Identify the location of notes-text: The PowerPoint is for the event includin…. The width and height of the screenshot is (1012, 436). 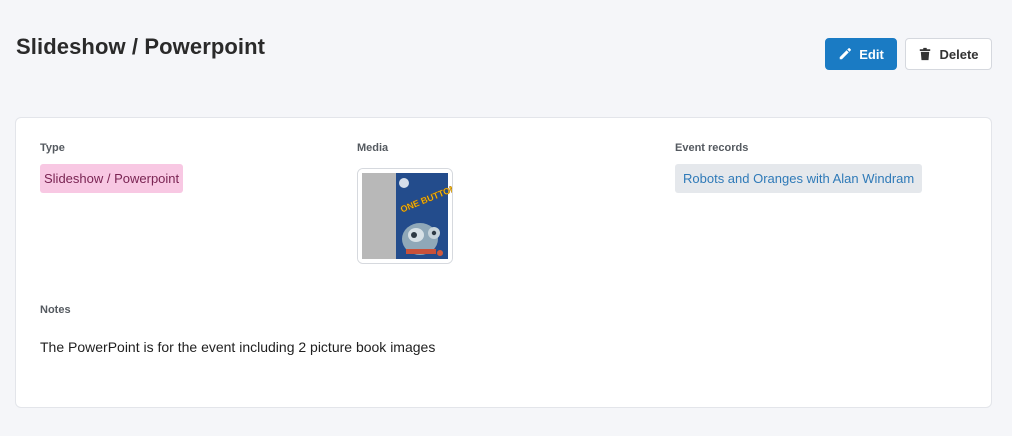
(238, 347).